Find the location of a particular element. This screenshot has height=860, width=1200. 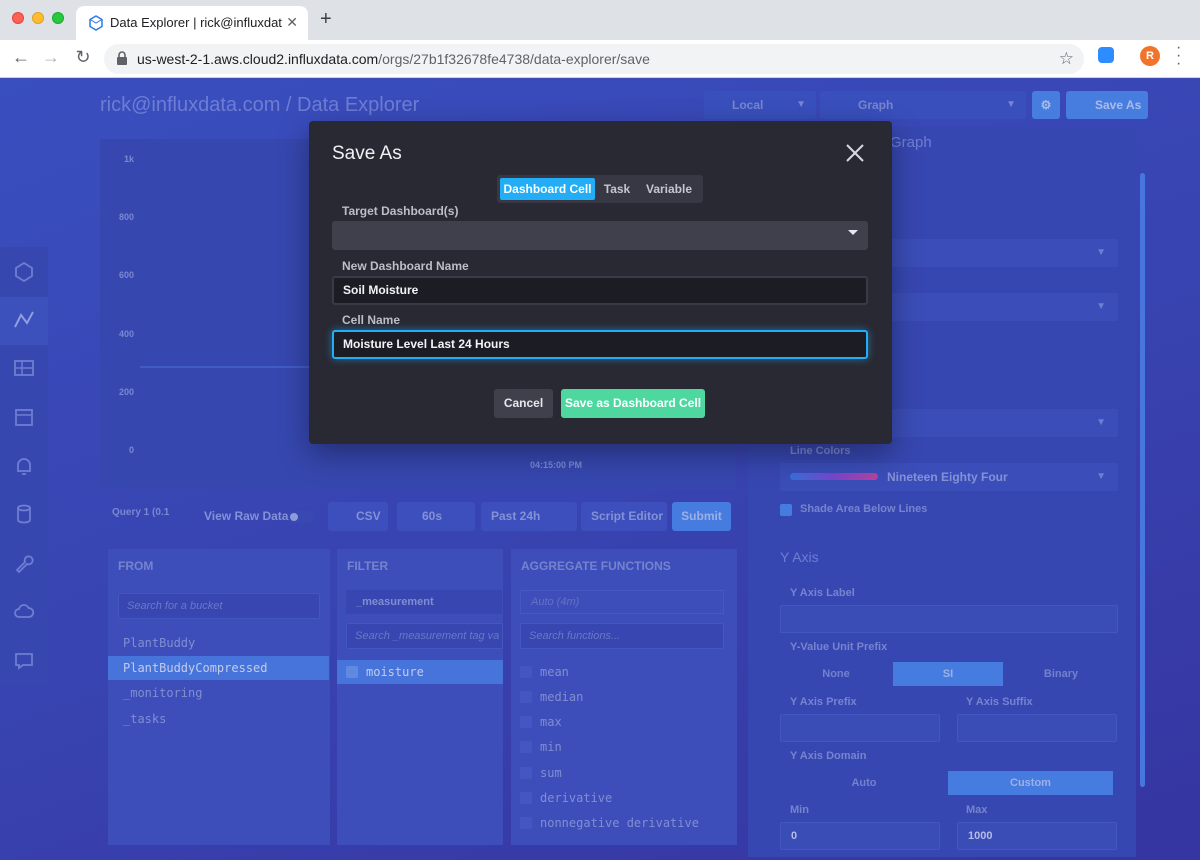

save-type-tabs: Dashboard Cell Task Variable is located at coordinates (600, 189).